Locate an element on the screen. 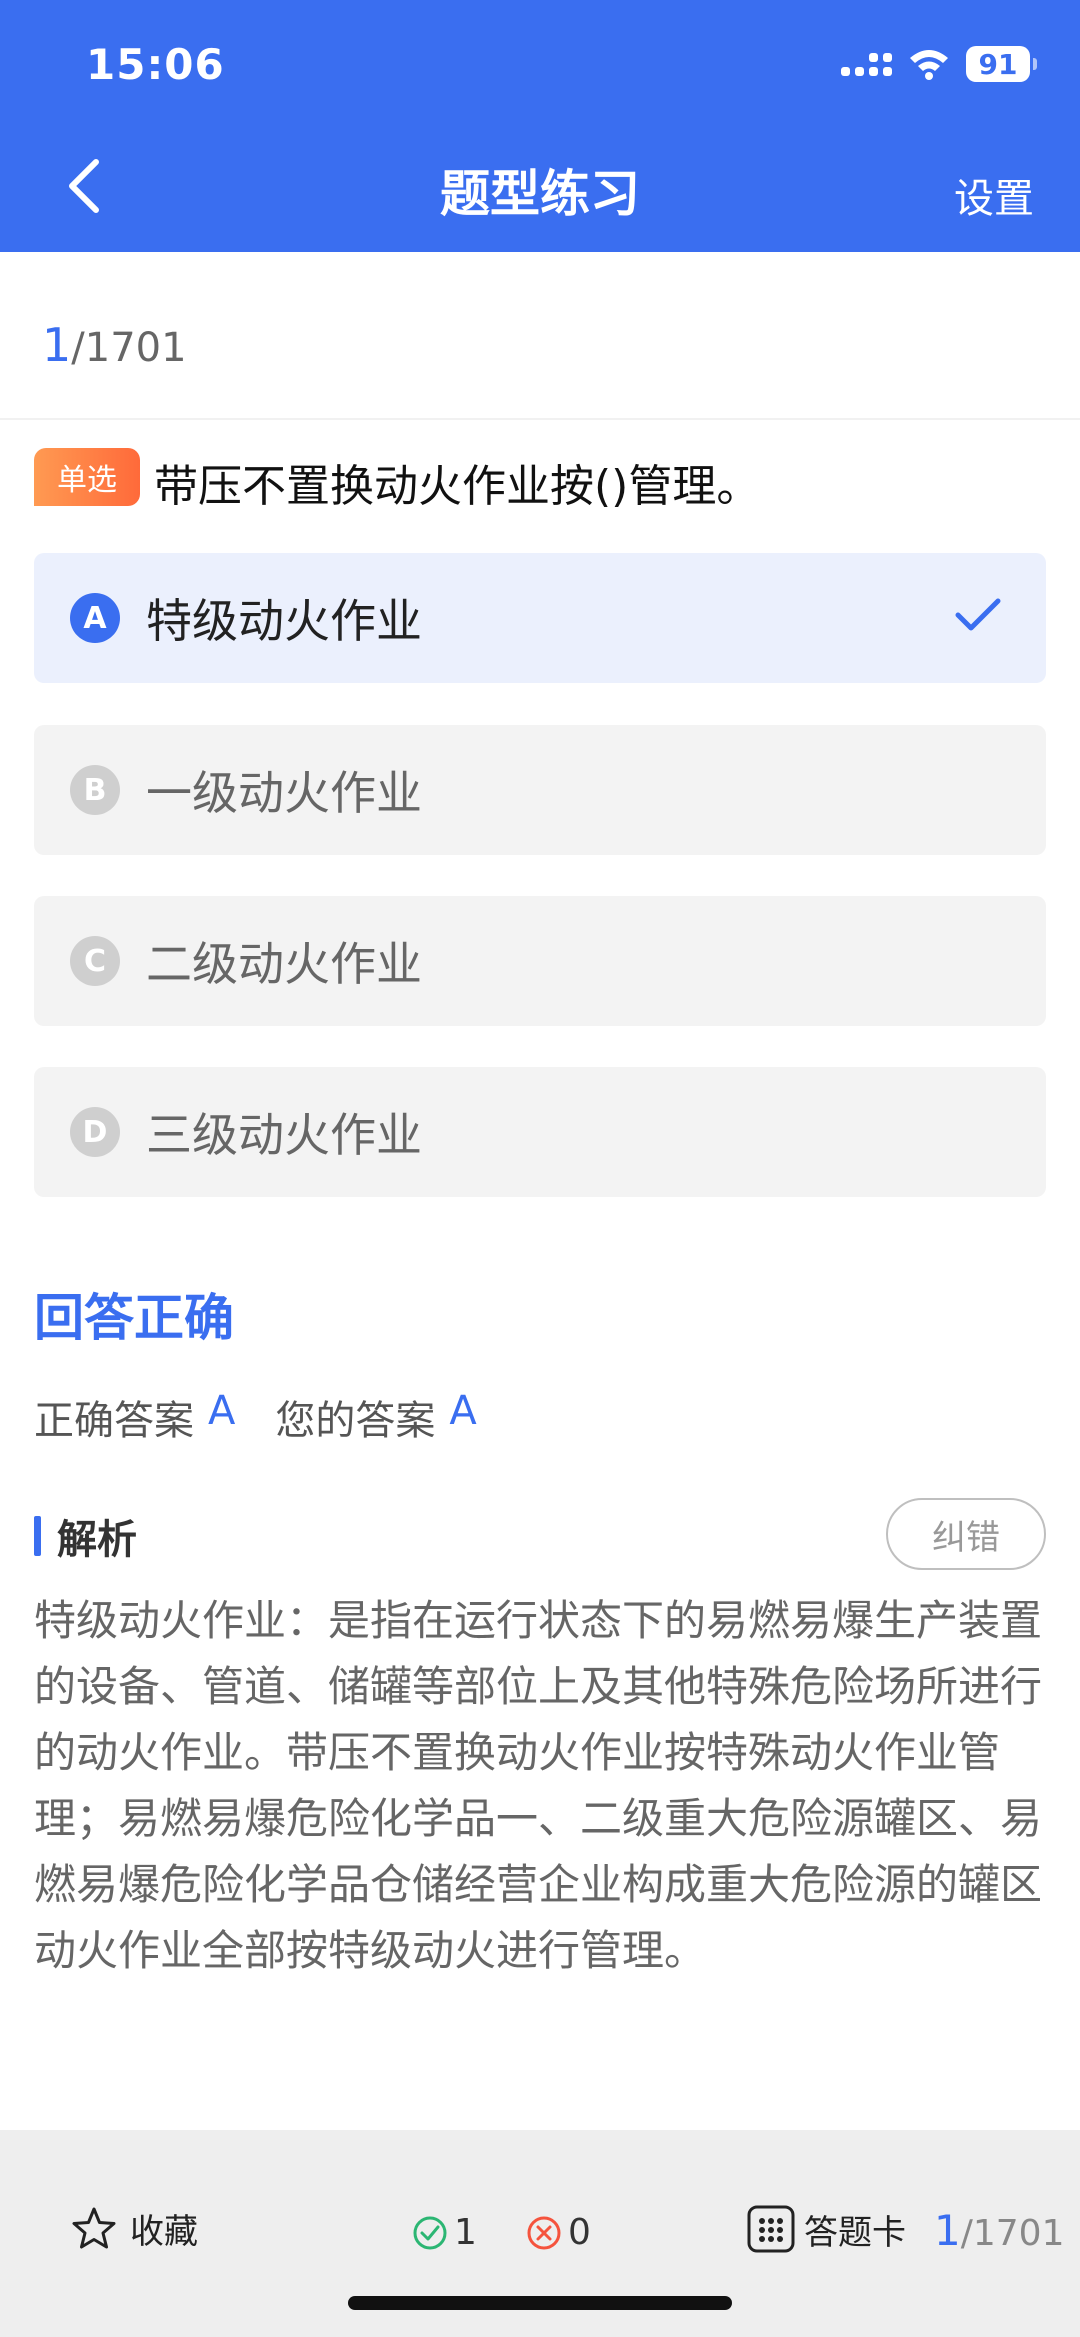 The height and width of the screenshot is (2337, 1080). grid-icon is located at coordinates (771, 2229).